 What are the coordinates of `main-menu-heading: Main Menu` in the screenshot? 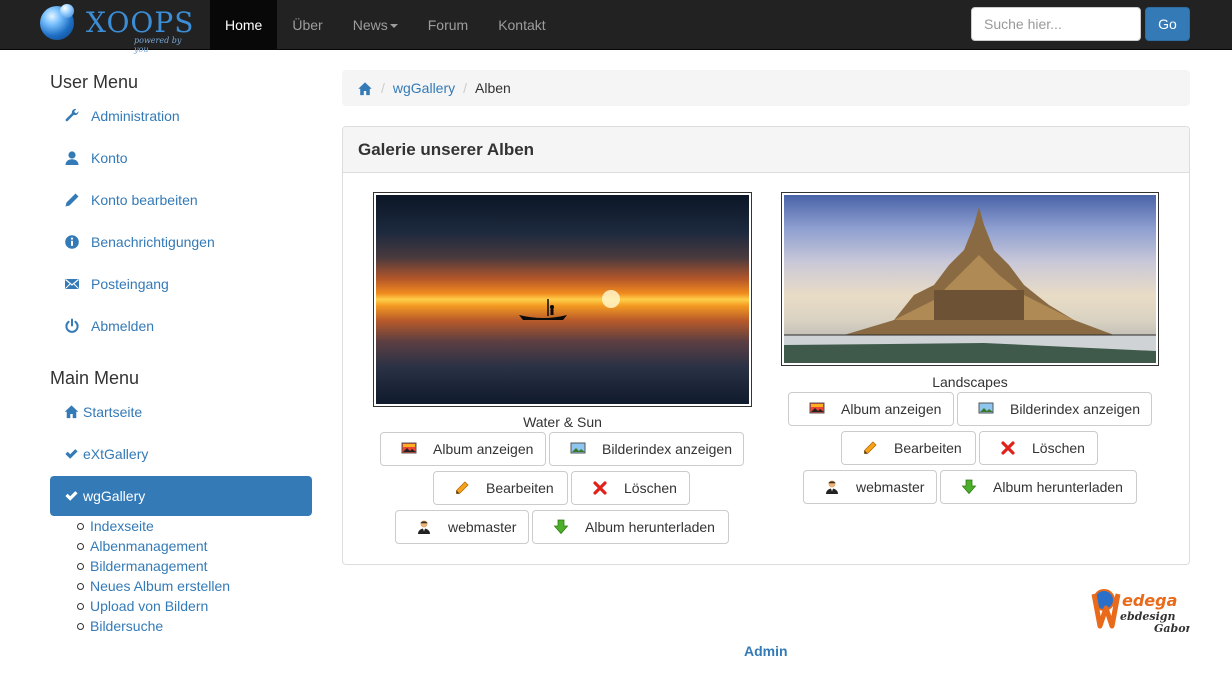 It's located at (95, 378).